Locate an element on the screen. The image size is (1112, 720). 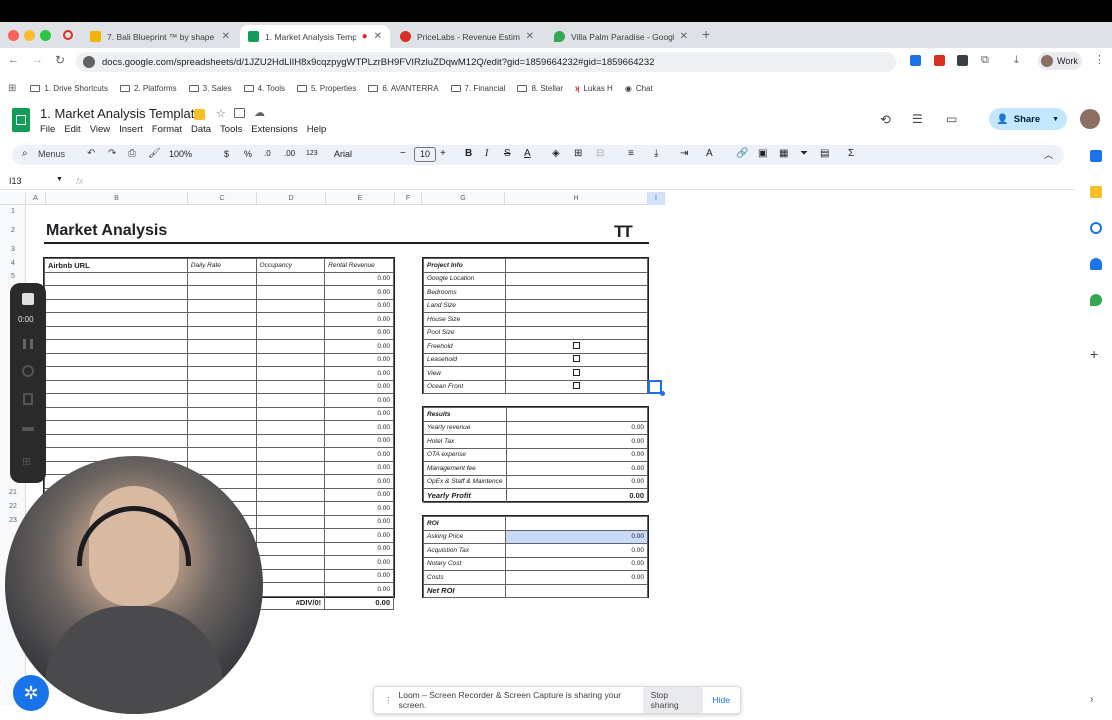
borders-icon: ⊞ is located at coordinates (578, 153).